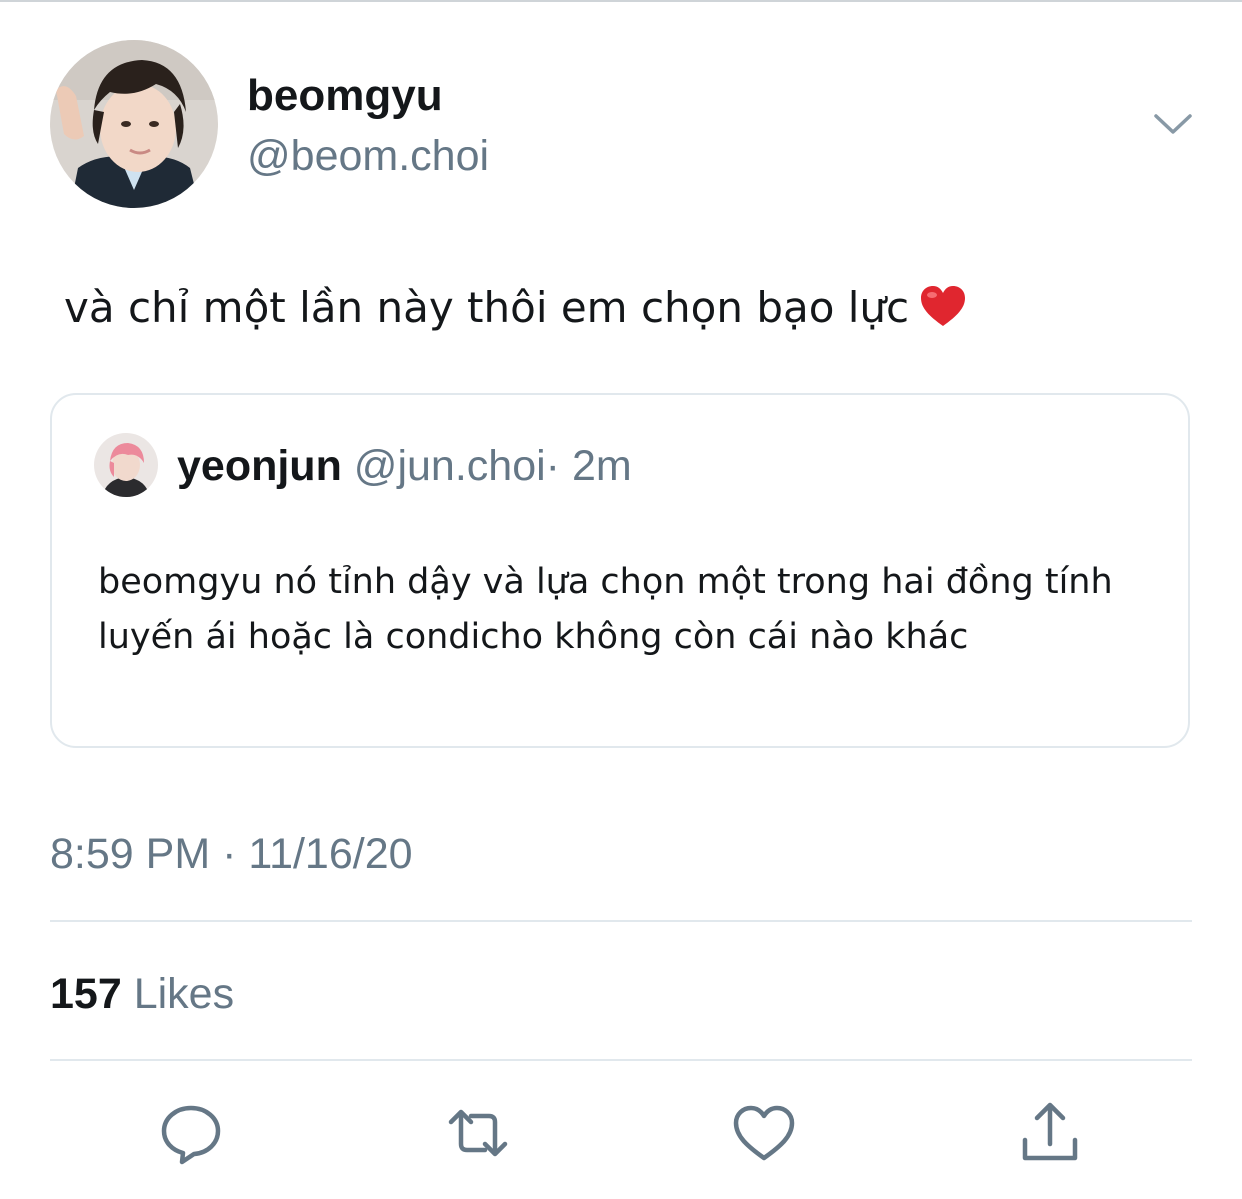  Describe the element at coordinates (134, 124) in the screenshot. I see `author-avatar` at that location.